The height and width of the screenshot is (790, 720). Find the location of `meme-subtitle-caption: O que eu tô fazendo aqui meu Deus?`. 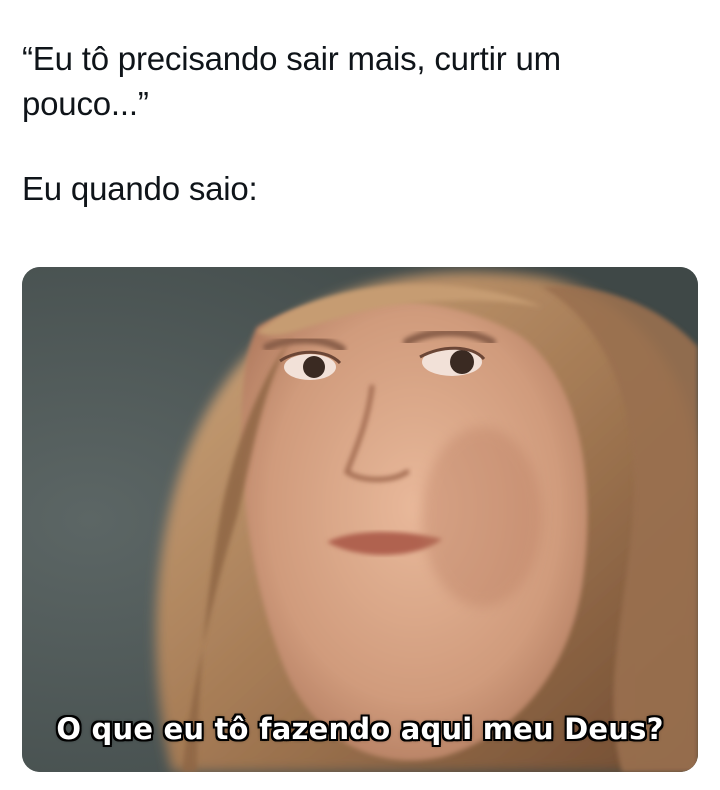

meme-subtitle-caption: O que eu tô fazendo aqui meu Deus? is located at coordinates (360, 729).